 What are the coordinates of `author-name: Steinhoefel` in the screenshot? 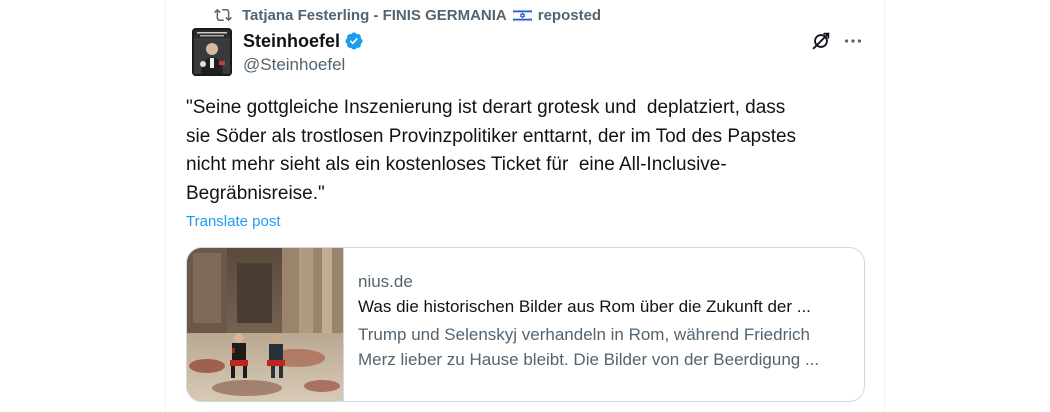 It's located at (291, 41).